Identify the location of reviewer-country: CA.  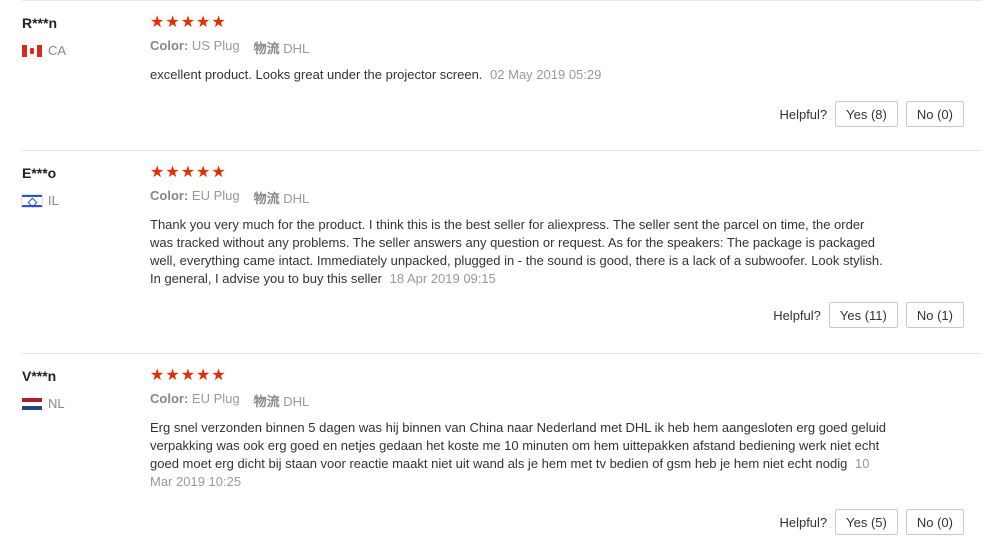
(44, 50).